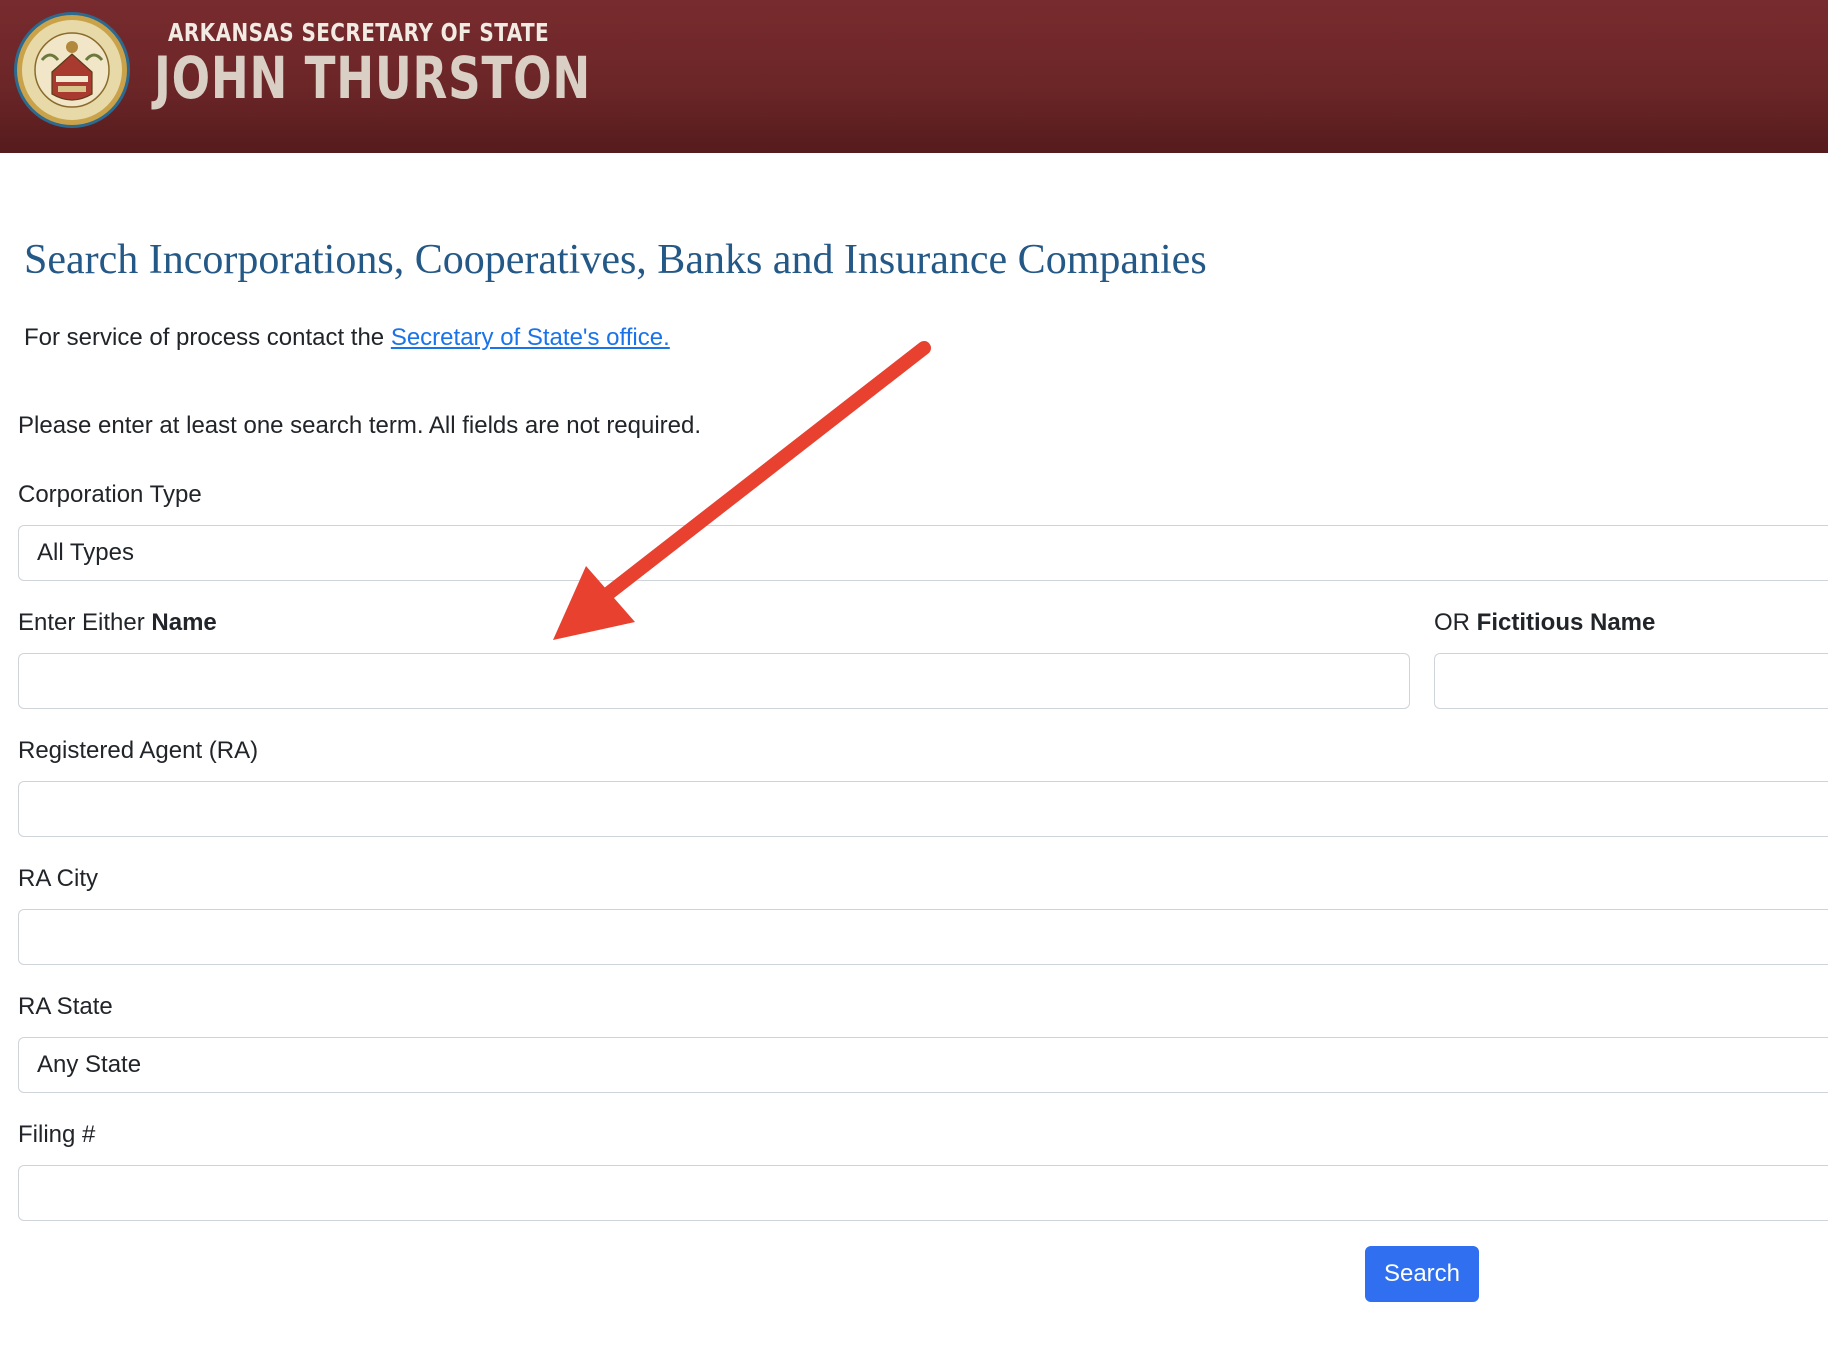 This screenshot has width=1828, height=1348. I want to click on fictitious-name-label: OR Fictitious Name, so click(1544, 623).